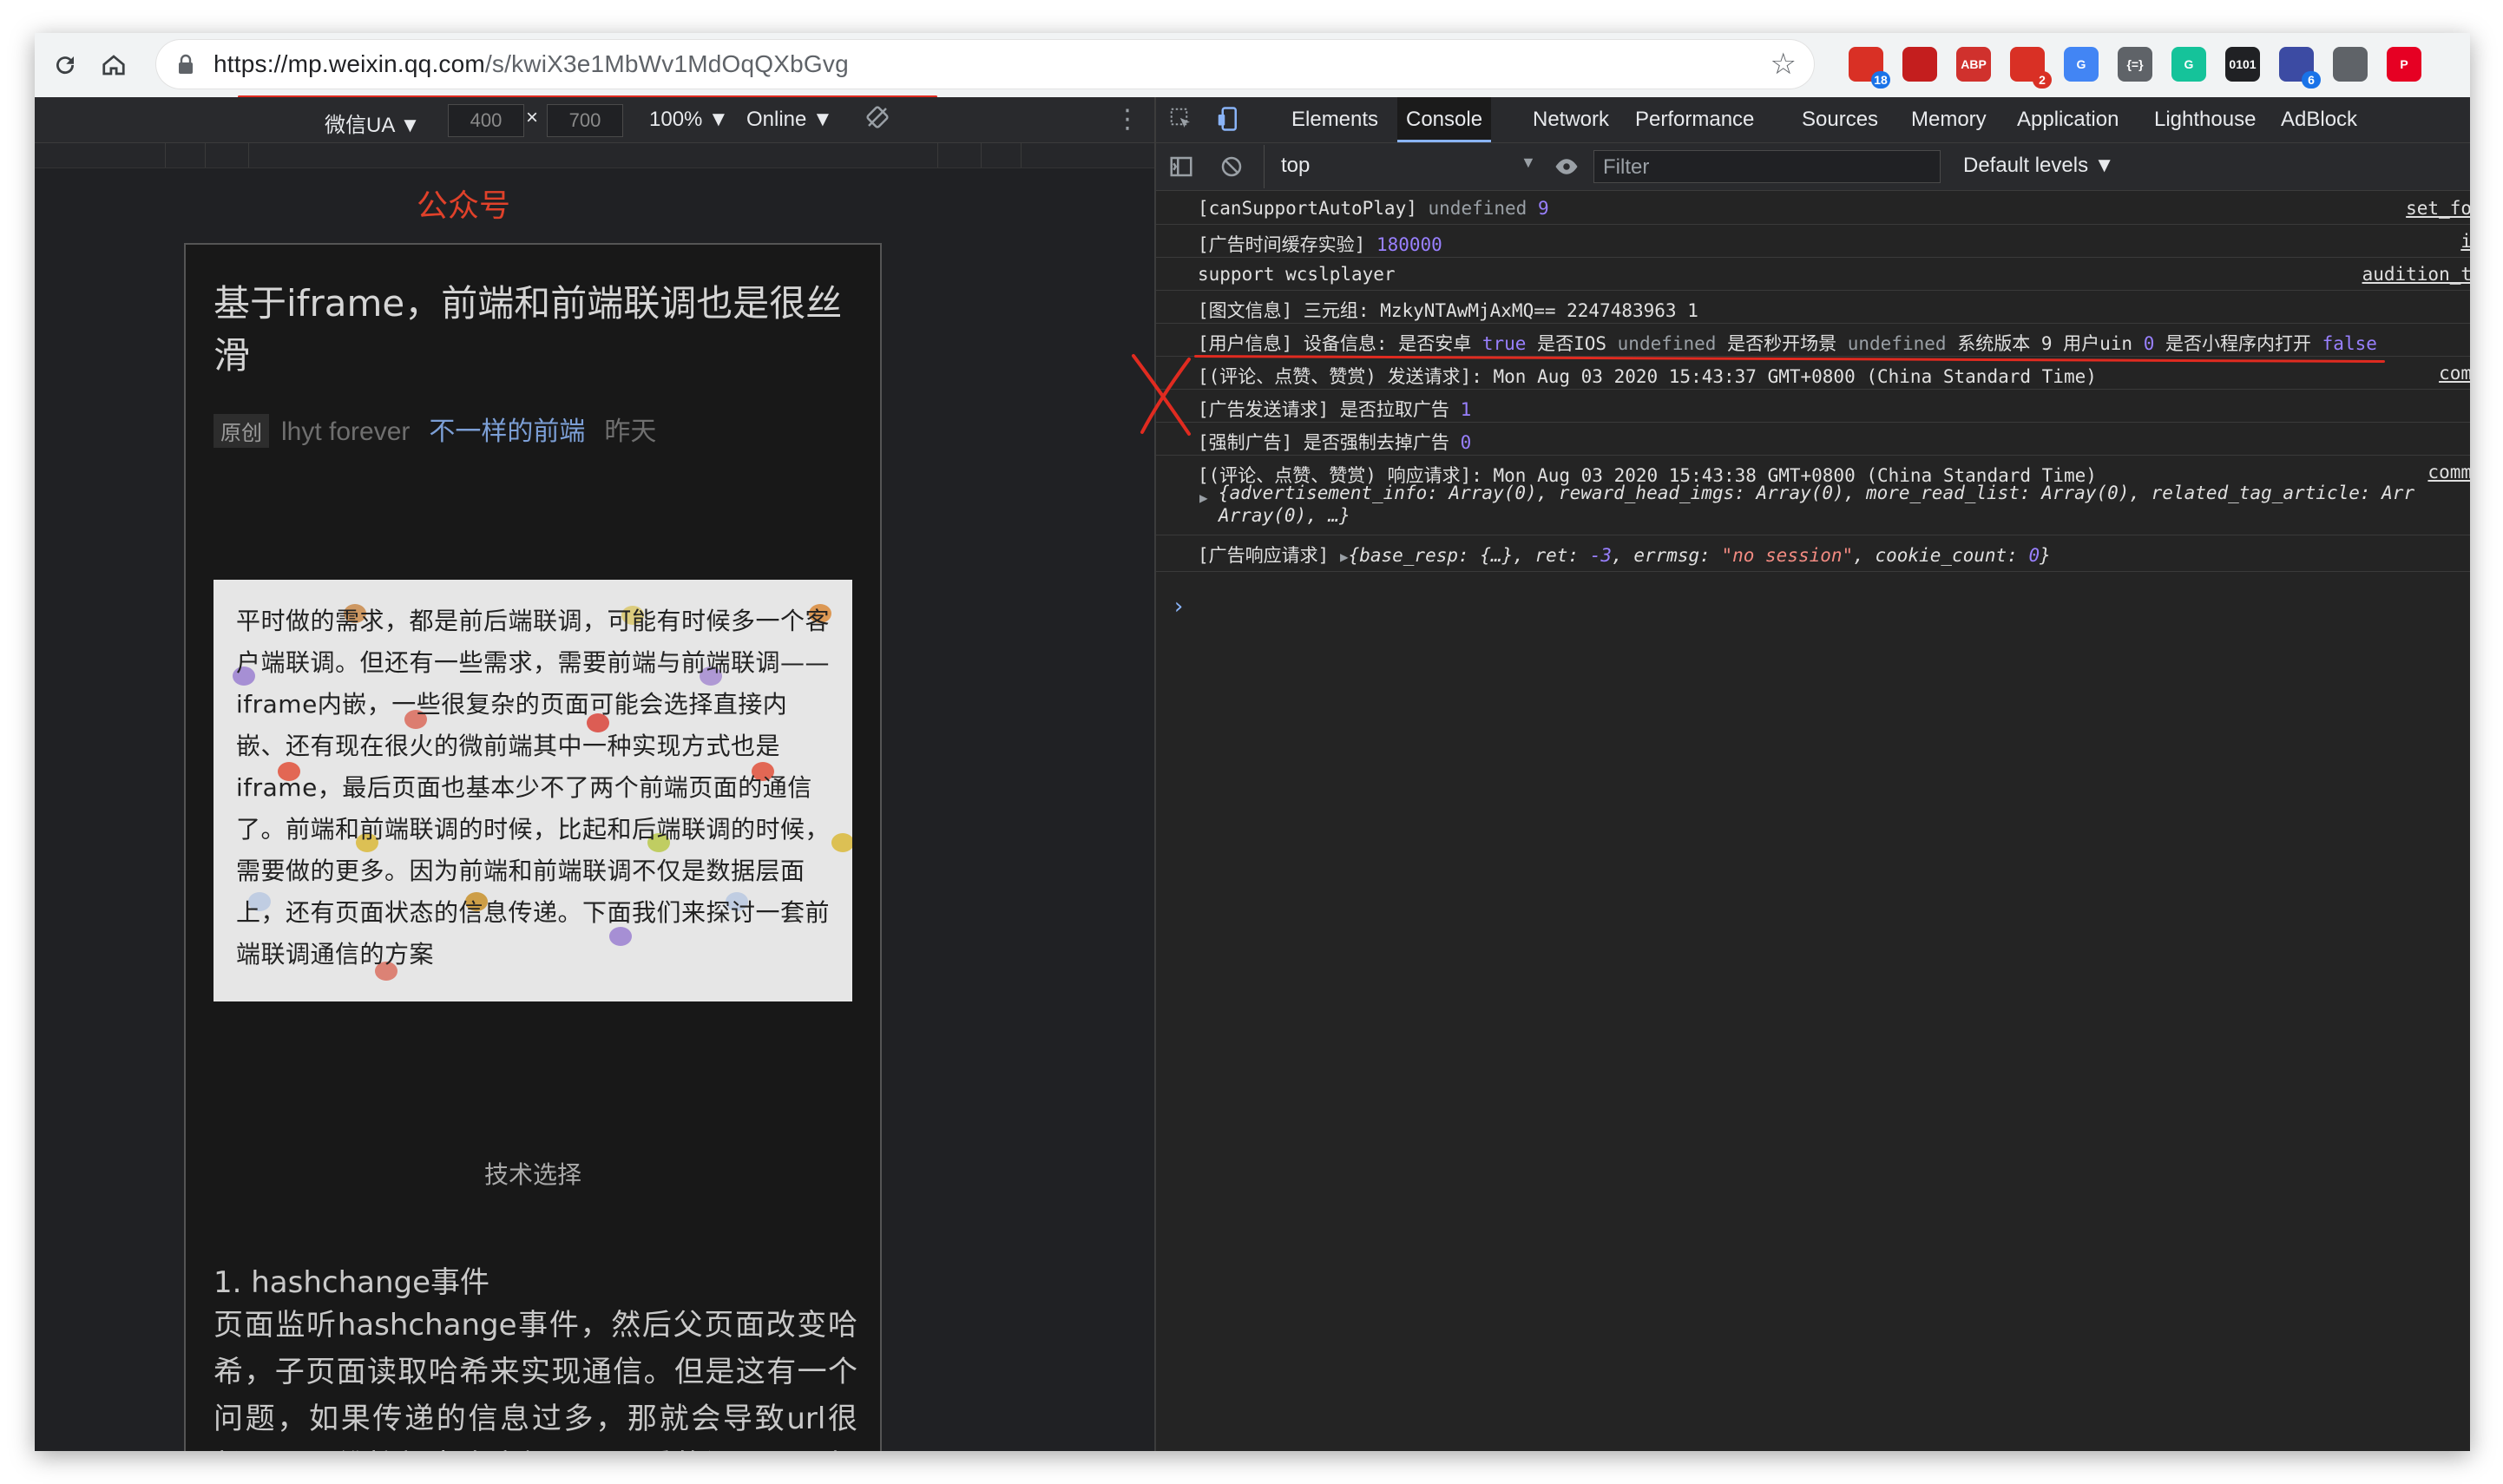  What do you see at coordinates (528, 329) in the screenshot?
I see `article-title: 基于iframe，前端和前端联调也是很丝滑` at bounding box center [528, 329].